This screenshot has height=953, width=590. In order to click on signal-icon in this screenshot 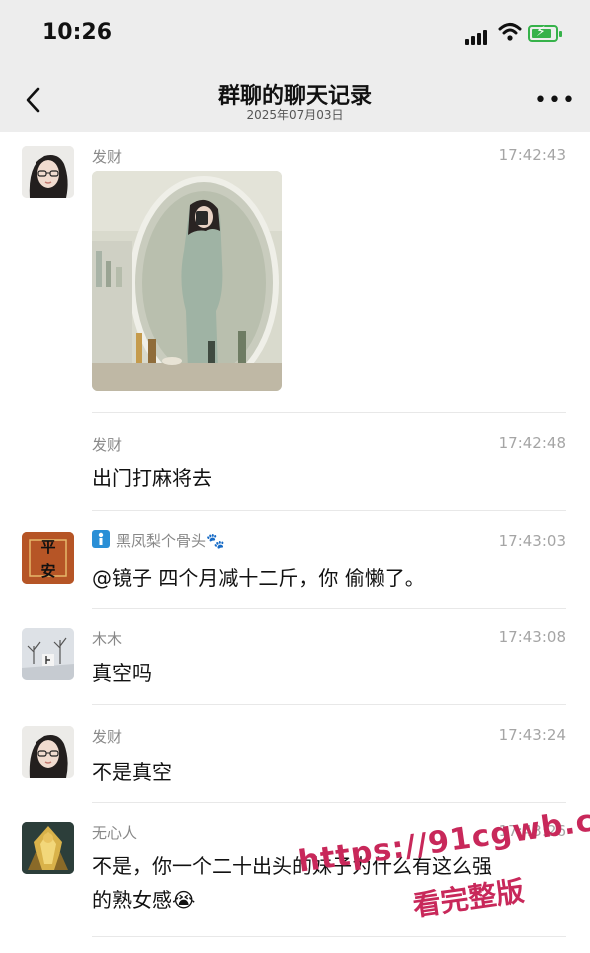, I will do `click(477, 35)`.